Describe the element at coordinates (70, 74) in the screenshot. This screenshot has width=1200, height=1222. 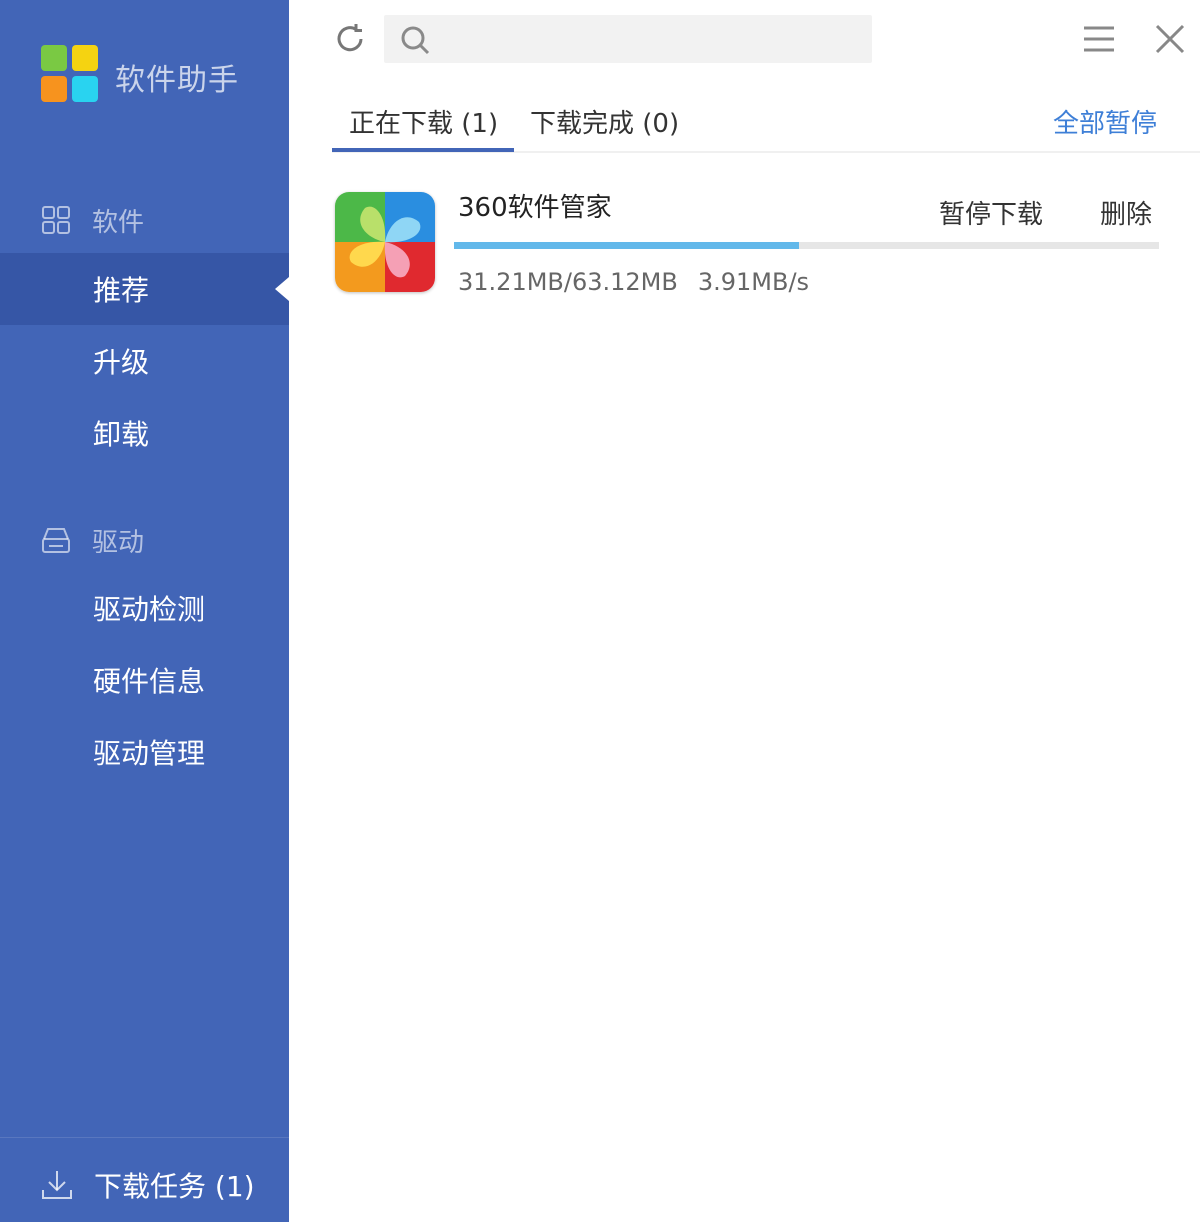
I see `app-logo-icon` at that location.